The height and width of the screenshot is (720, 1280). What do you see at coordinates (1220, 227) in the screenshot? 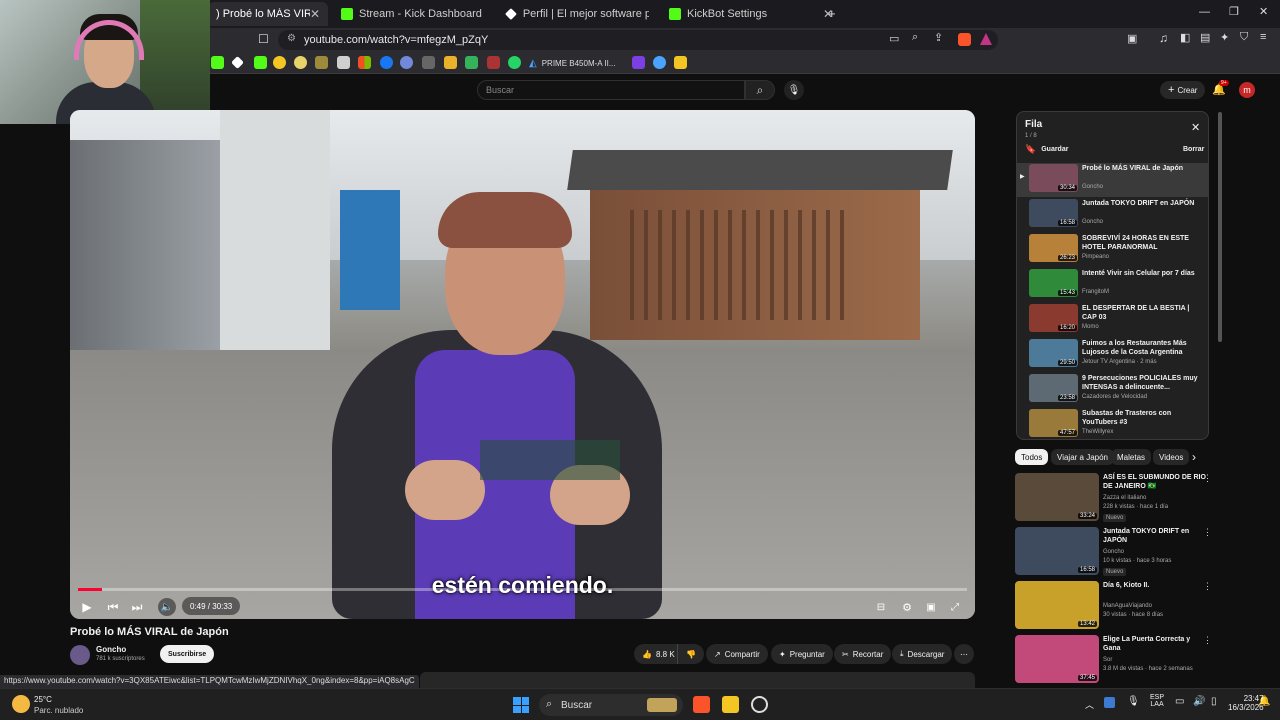
I see `queue-scrollbar` at bounding box center [1220, 227].